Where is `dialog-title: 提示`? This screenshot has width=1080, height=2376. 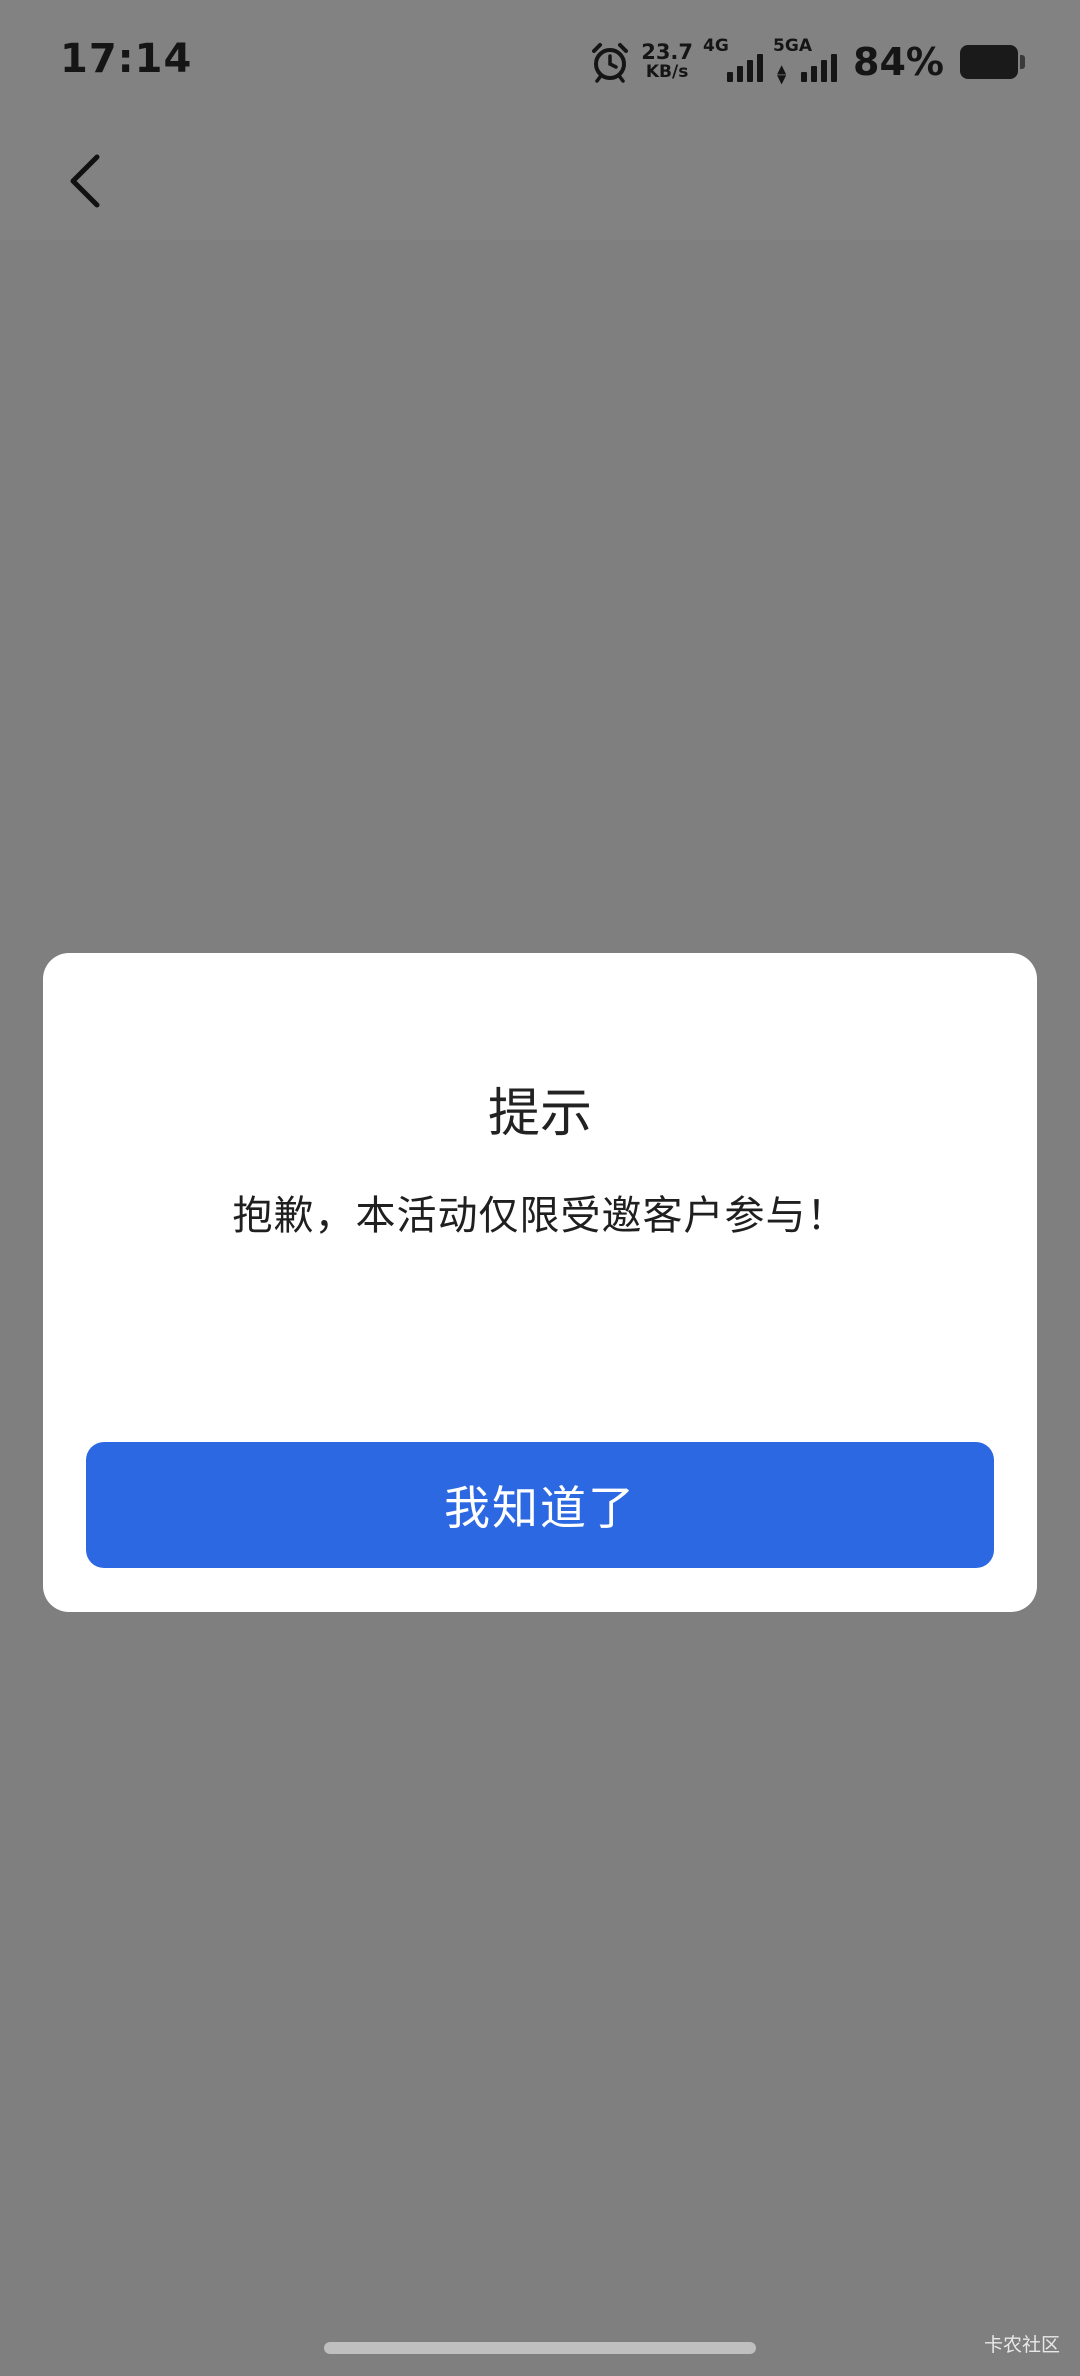
dialog-title: 提示 is located at coordinates (539, 1114).